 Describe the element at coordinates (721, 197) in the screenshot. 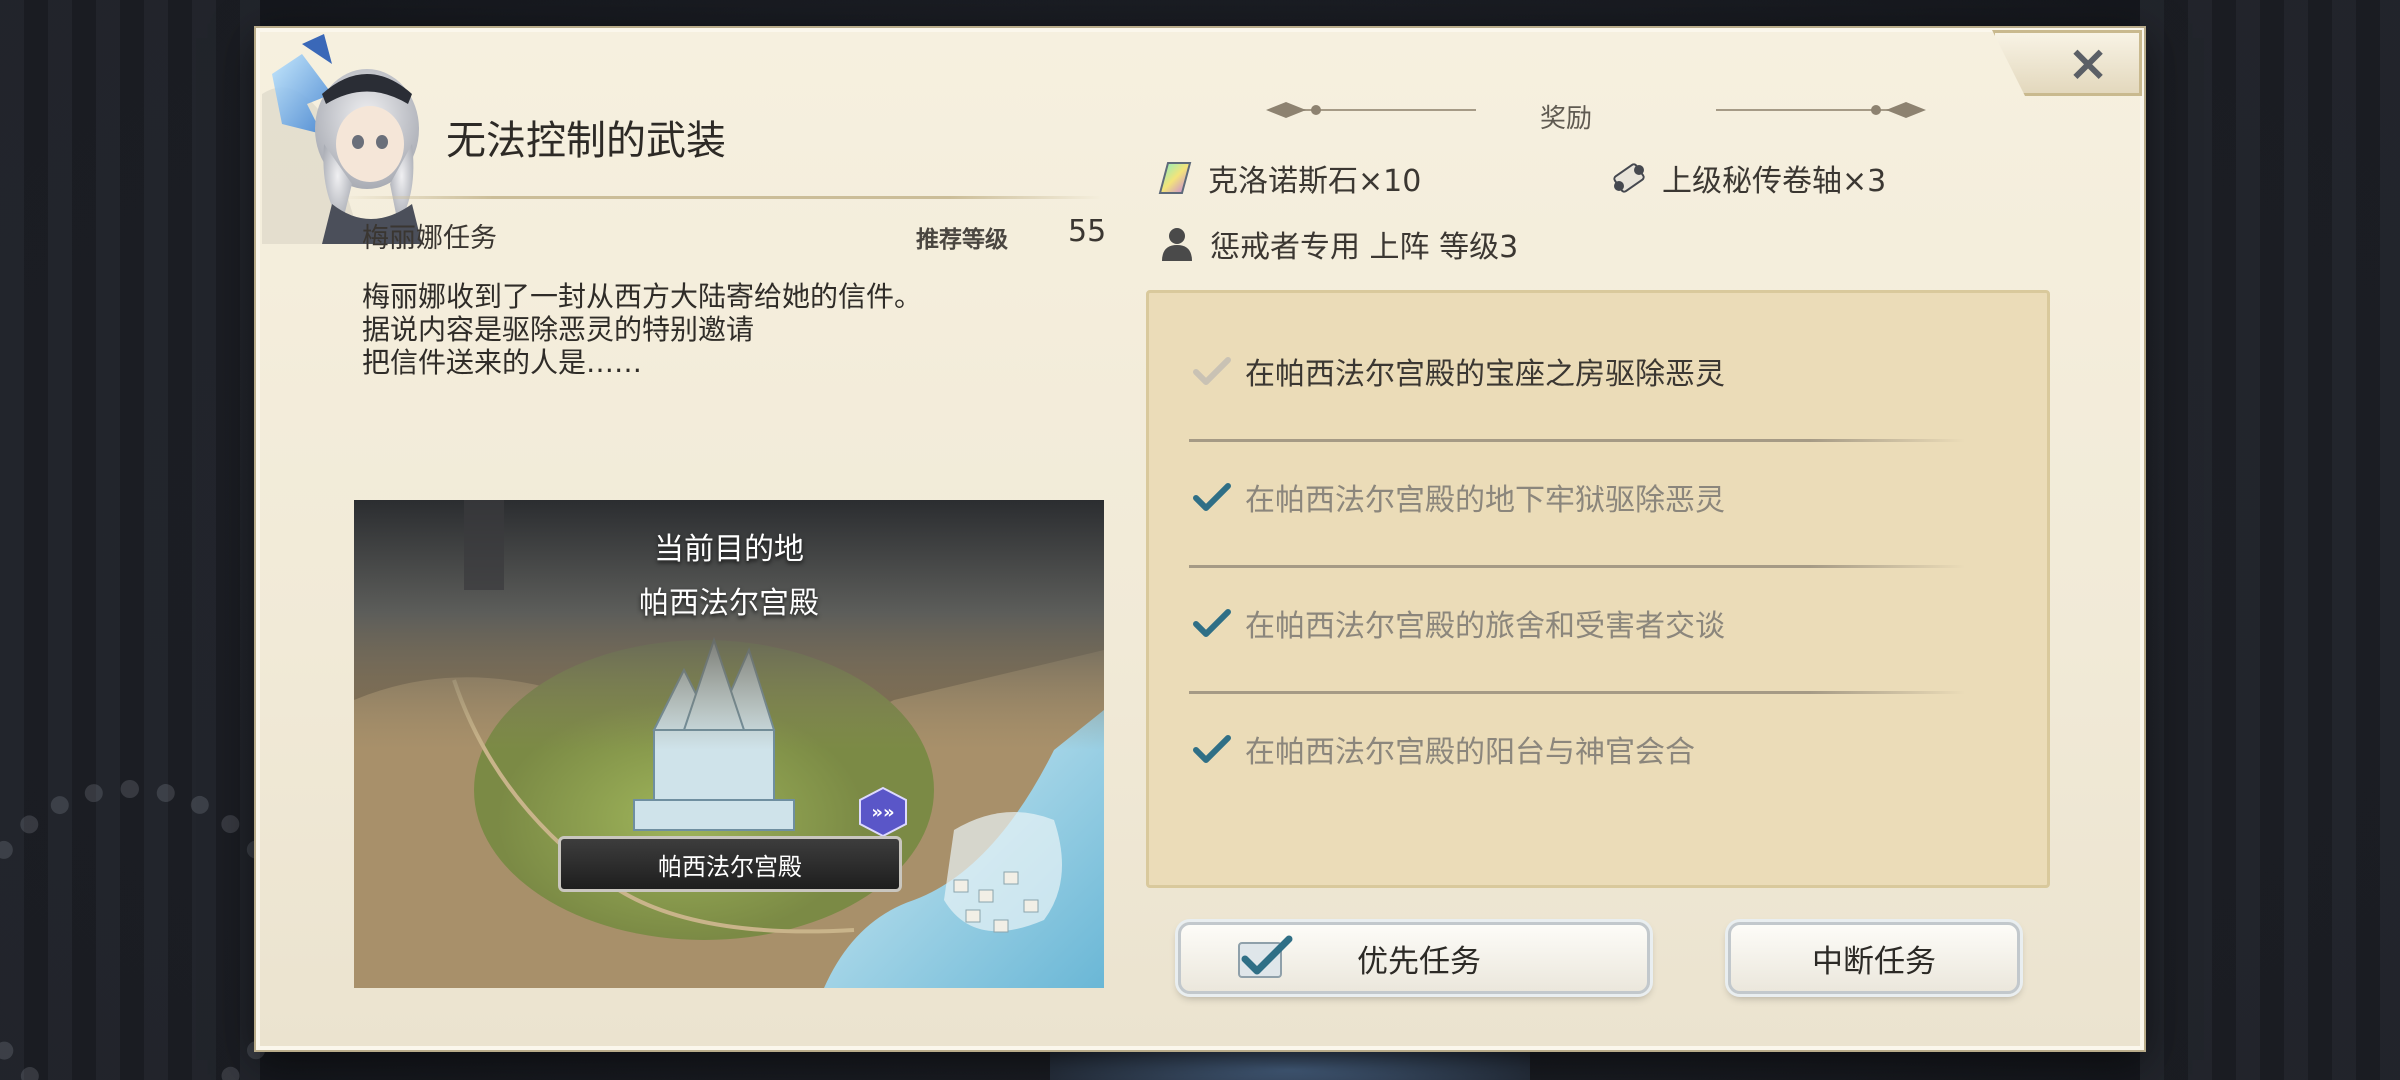

I see `title-divider` at that location.